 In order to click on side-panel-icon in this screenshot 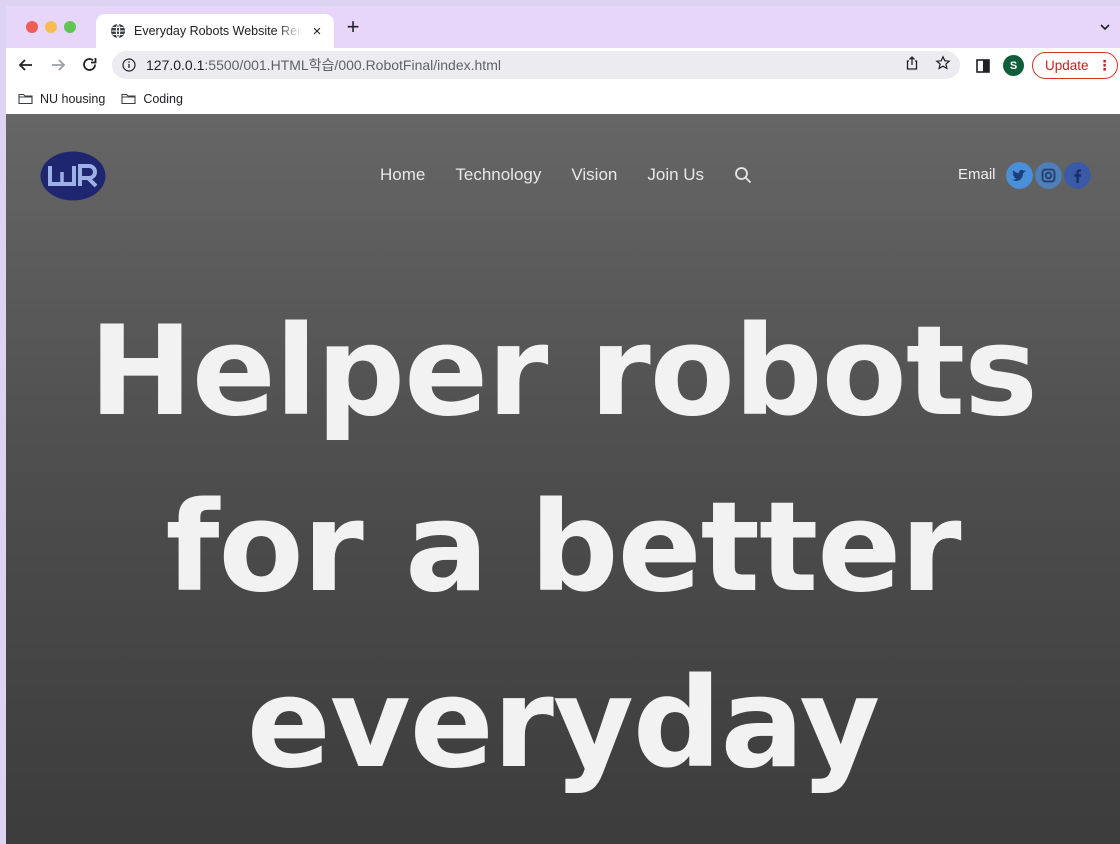, I will do `click(983, 66)`.